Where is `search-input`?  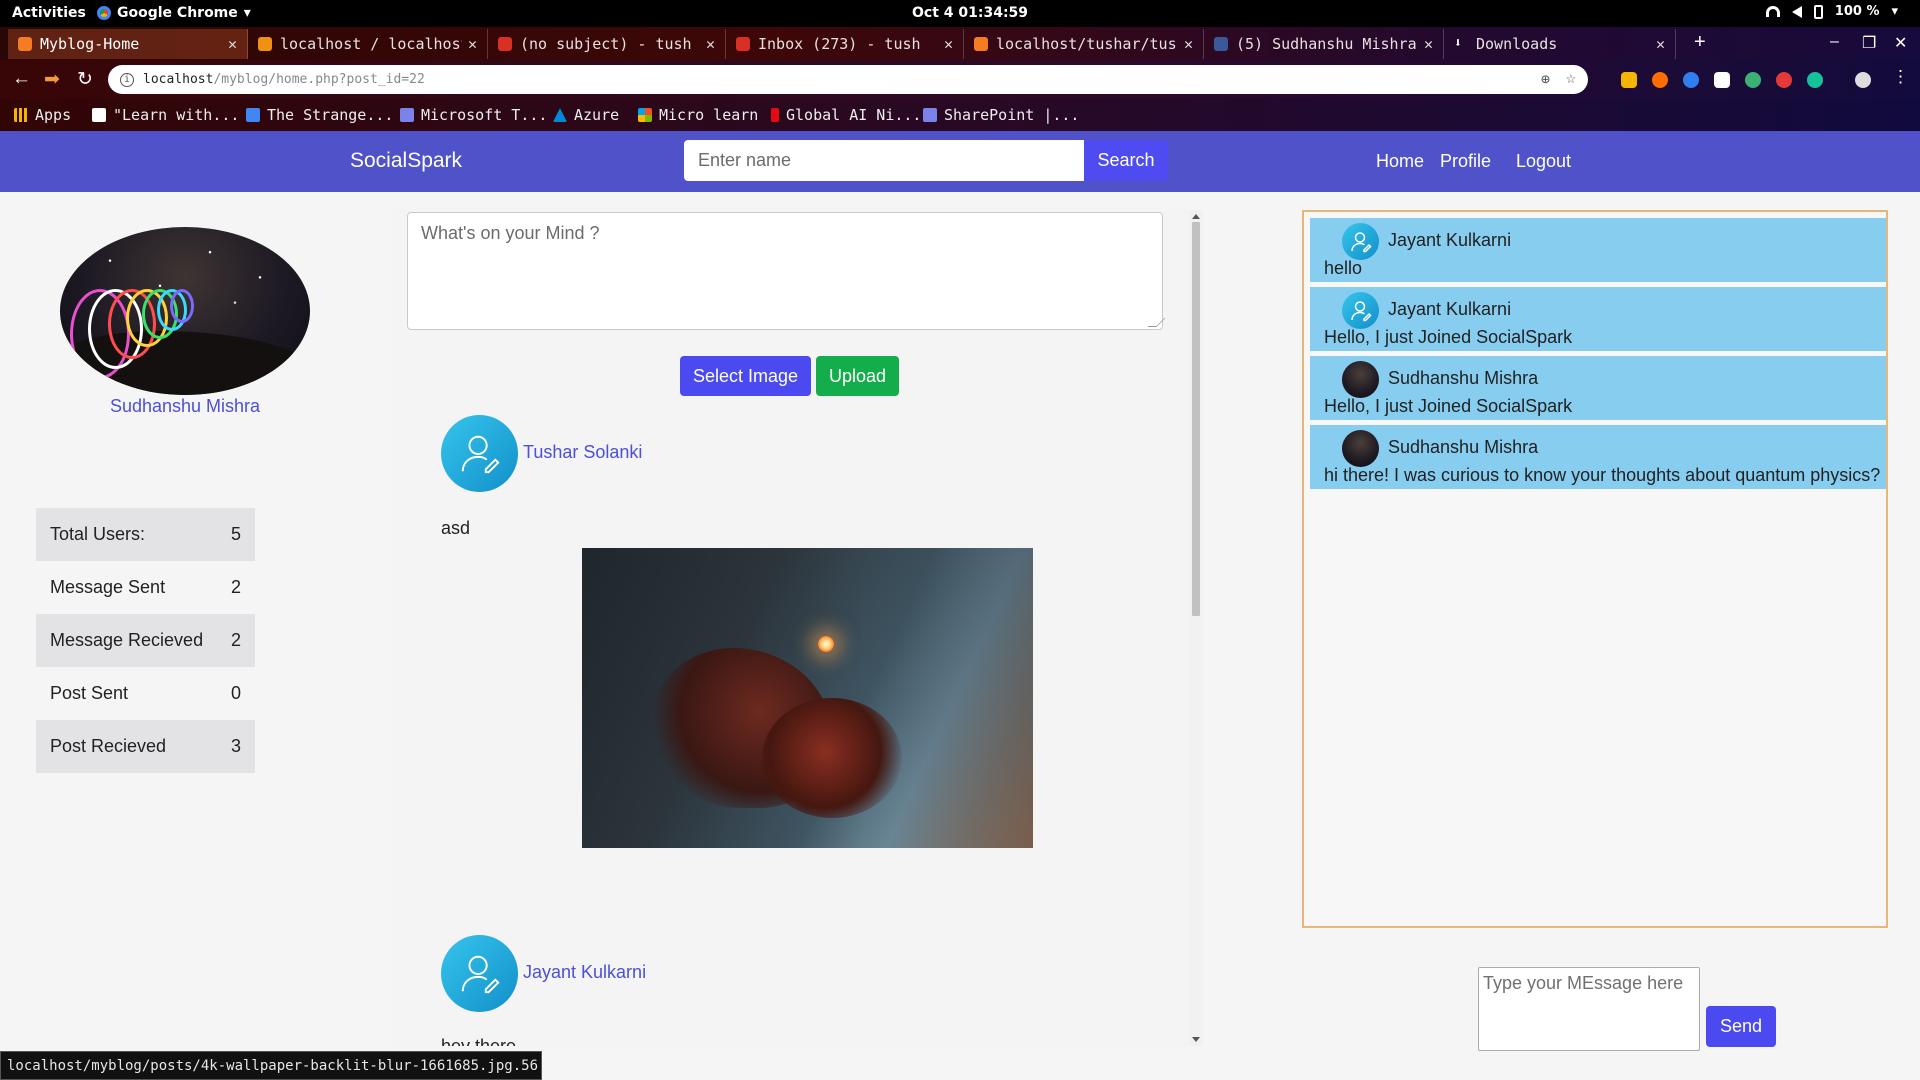 search-input is located at coordinates (884, 160).